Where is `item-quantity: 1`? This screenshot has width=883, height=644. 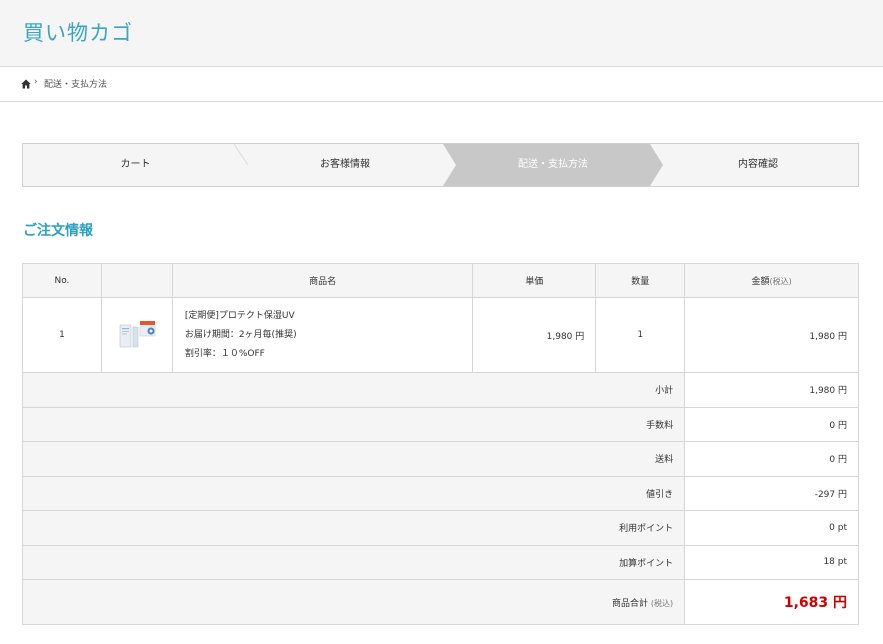 item-quantity: 1 is located at coordinates (640, 335).